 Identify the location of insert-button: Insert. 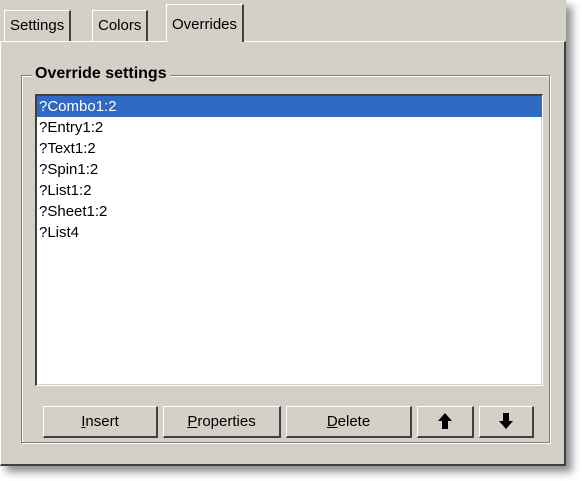
(100, 422).